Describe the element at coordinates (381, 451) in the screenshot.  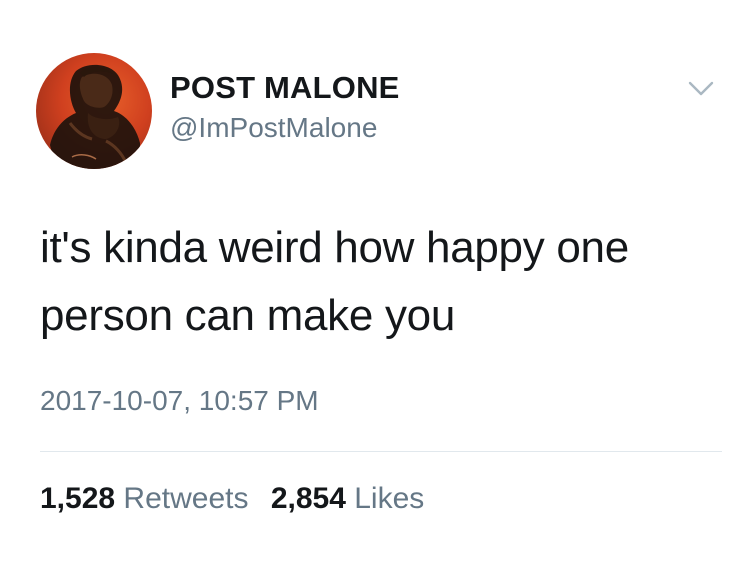
I see `divider` at that location.